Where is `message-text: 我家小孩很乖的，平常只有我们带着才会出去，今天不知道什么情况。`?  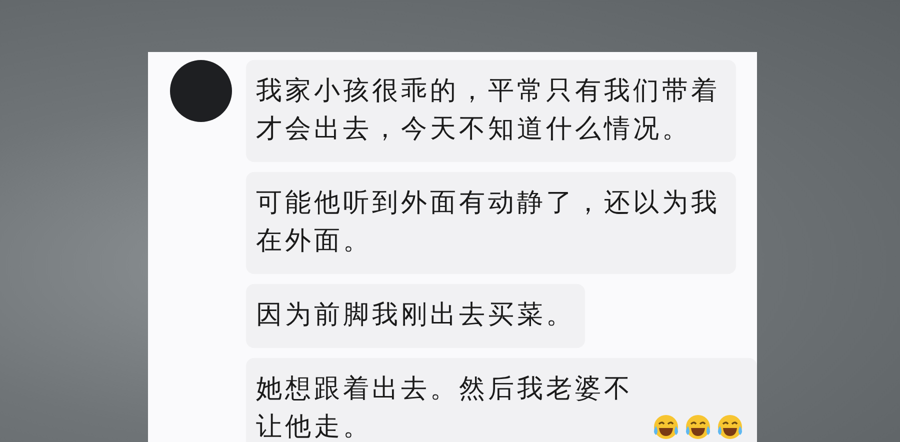
message-text: 我家小孩很乖的，平常只有我们带着才会出去，今天不知道什么情况。 is located at coordinates (488, 110).